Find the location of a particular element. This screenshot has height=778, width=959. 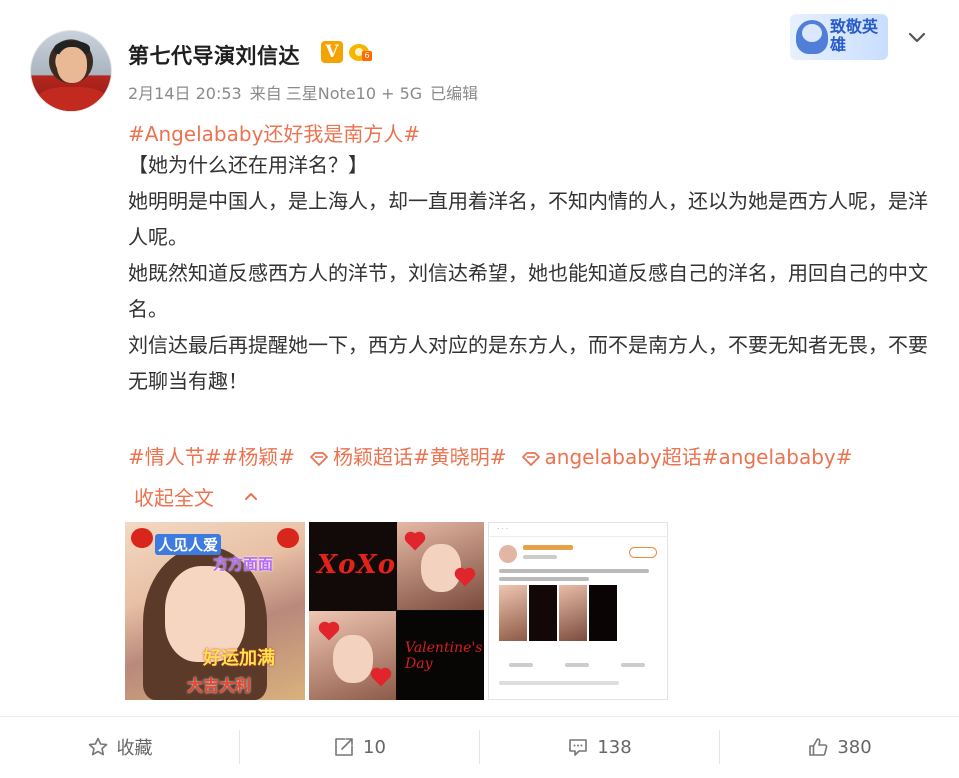

avatar is located at coordinates (71, 71).